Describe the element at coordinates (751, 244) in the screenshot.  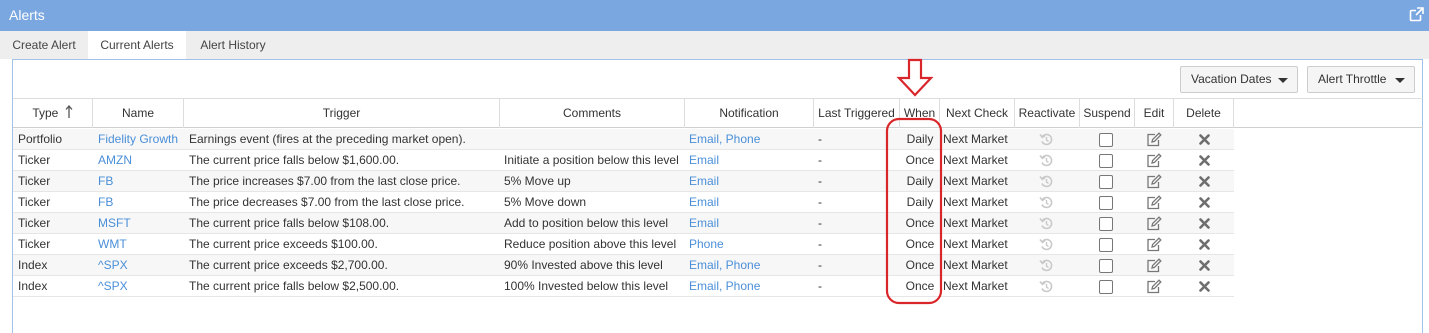
I see `notification-link: Phone` at that location.